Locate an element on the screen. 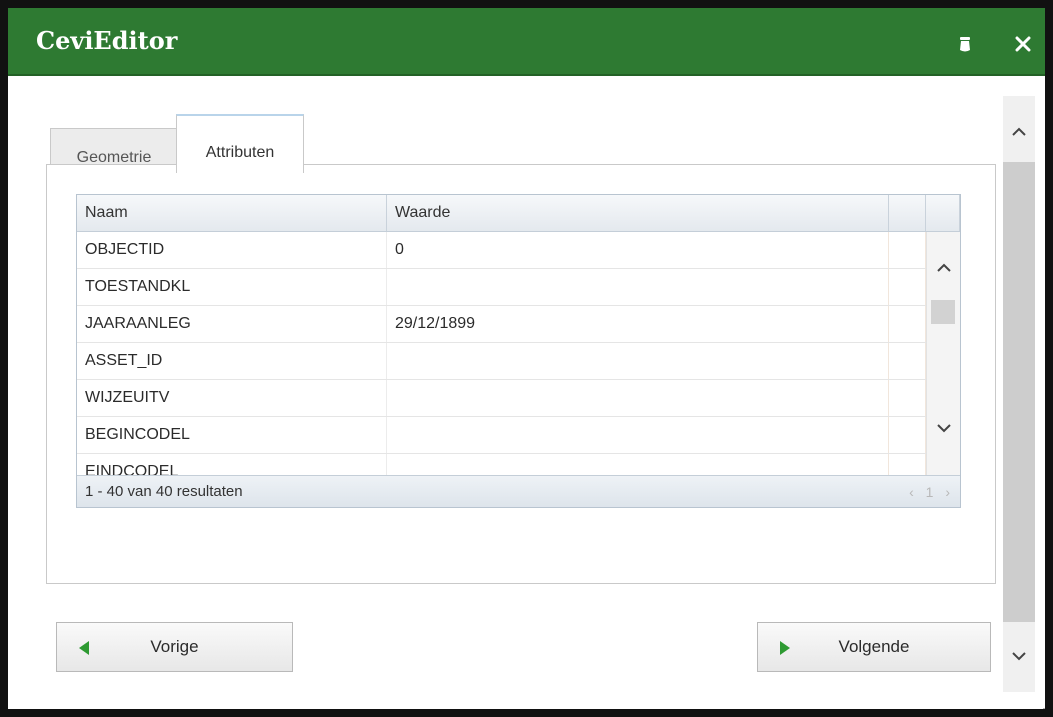 Image resolution: width=1053 pixels, height=717 pixels. results-count: 1 - 40 van 40 resultaten is located at coordinates (164, 491).